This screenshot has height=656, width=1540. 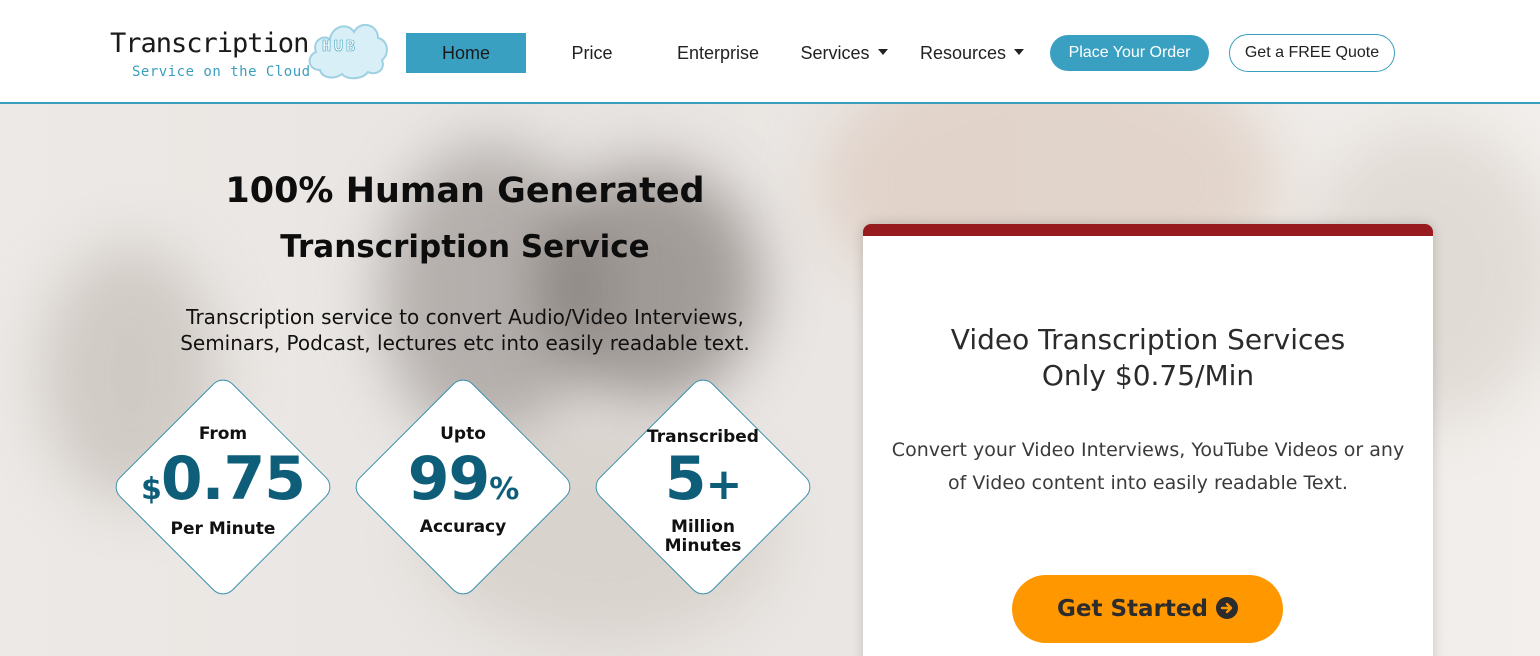 I want to click on hero-title-line: 100% Human Generated, so click(x=465, y=191).